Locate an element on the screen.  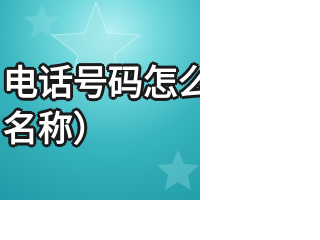
star-shape-small-right is located at coordinates (178, 170).